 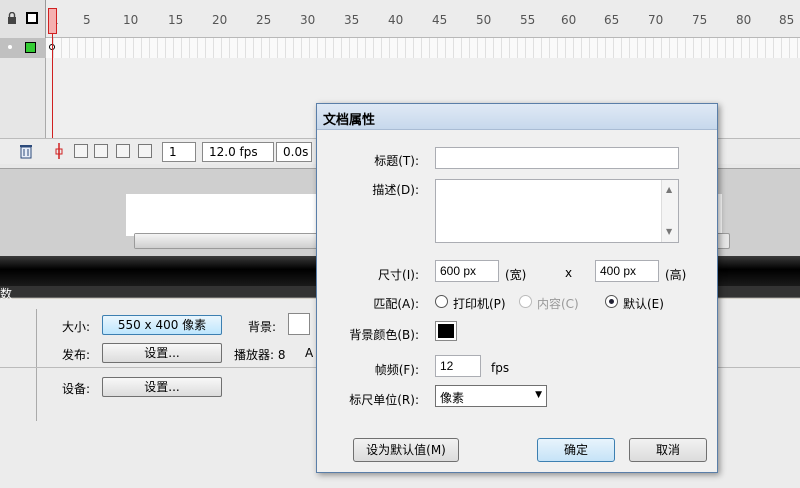 I want to click on frame-number: 75, so click(x=700, y=20).